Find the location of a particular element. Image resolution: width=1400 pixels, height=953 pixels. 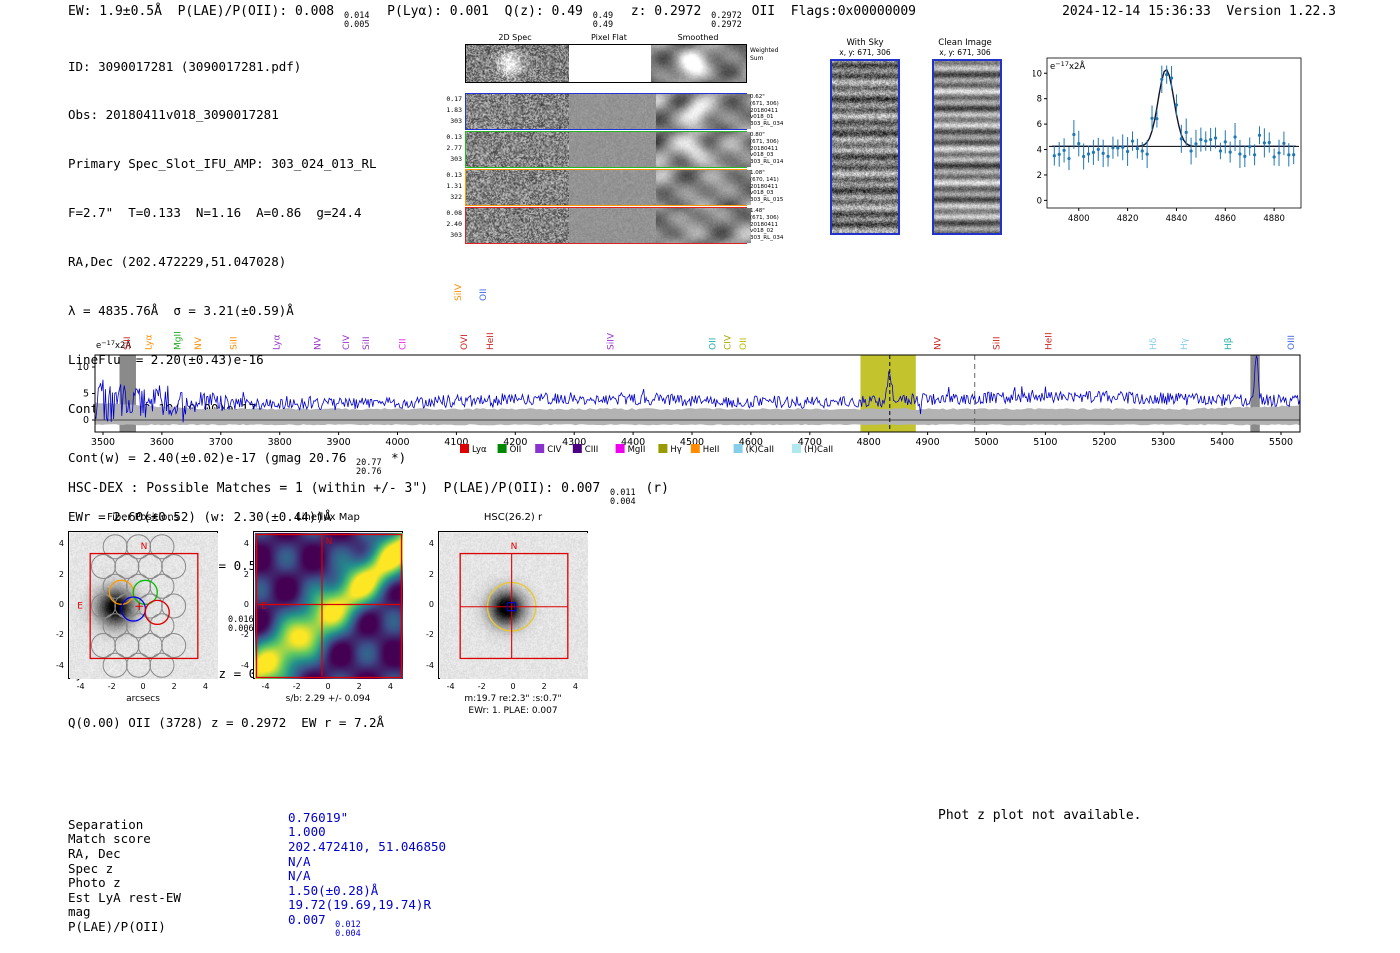

spec2d-row-right-labels: 1.48" (671, 306) 20180411 v018_02 303_RL_034 is located at coordinates (767, 225).